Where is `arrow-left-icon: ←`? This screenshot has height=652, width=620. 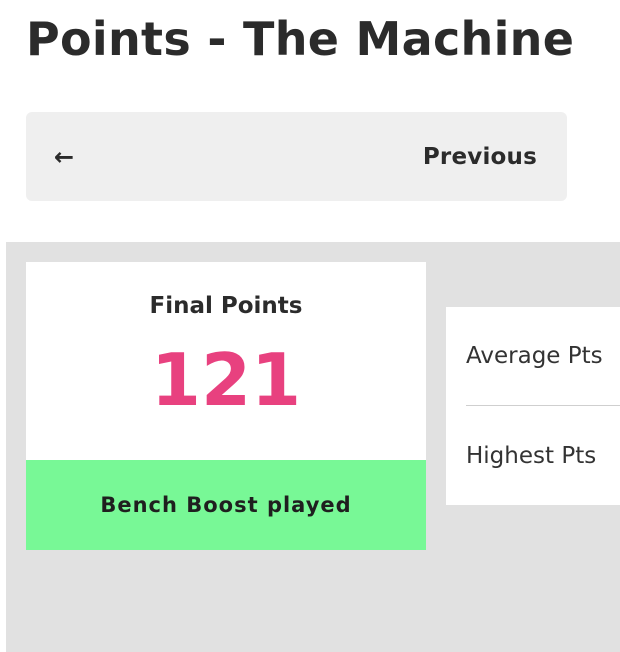 arrow-left-icon: ← is located at coordinates (64, 156).